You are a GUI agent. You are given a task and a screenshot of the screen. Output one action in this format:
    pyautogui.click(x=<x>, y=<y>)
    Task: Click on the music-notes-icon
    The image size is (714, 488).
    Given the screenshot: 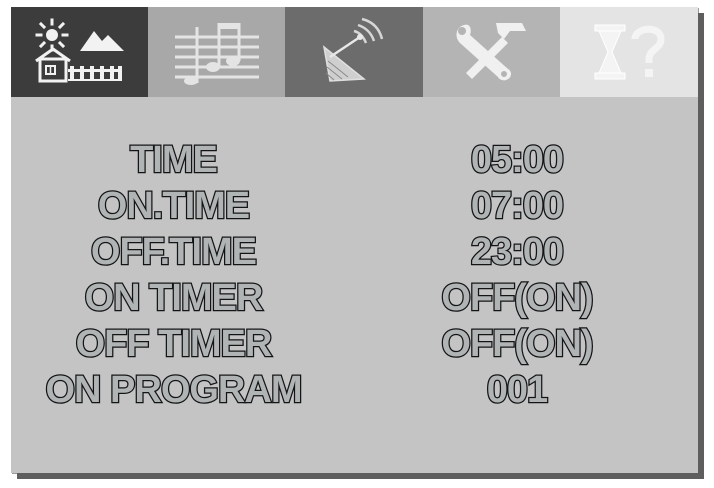 What is the action you would take?
    pyautogui.click(x=216, y=54)
    